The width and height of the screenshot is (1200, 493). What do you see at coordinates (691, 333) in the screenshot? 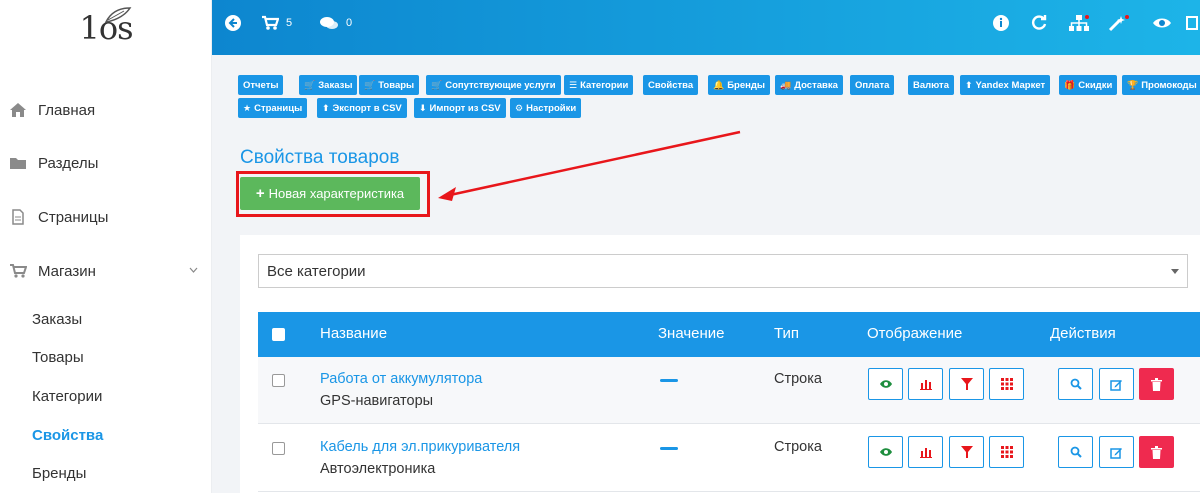
I see `header-value: Значение` at bounding box center [691, 333].